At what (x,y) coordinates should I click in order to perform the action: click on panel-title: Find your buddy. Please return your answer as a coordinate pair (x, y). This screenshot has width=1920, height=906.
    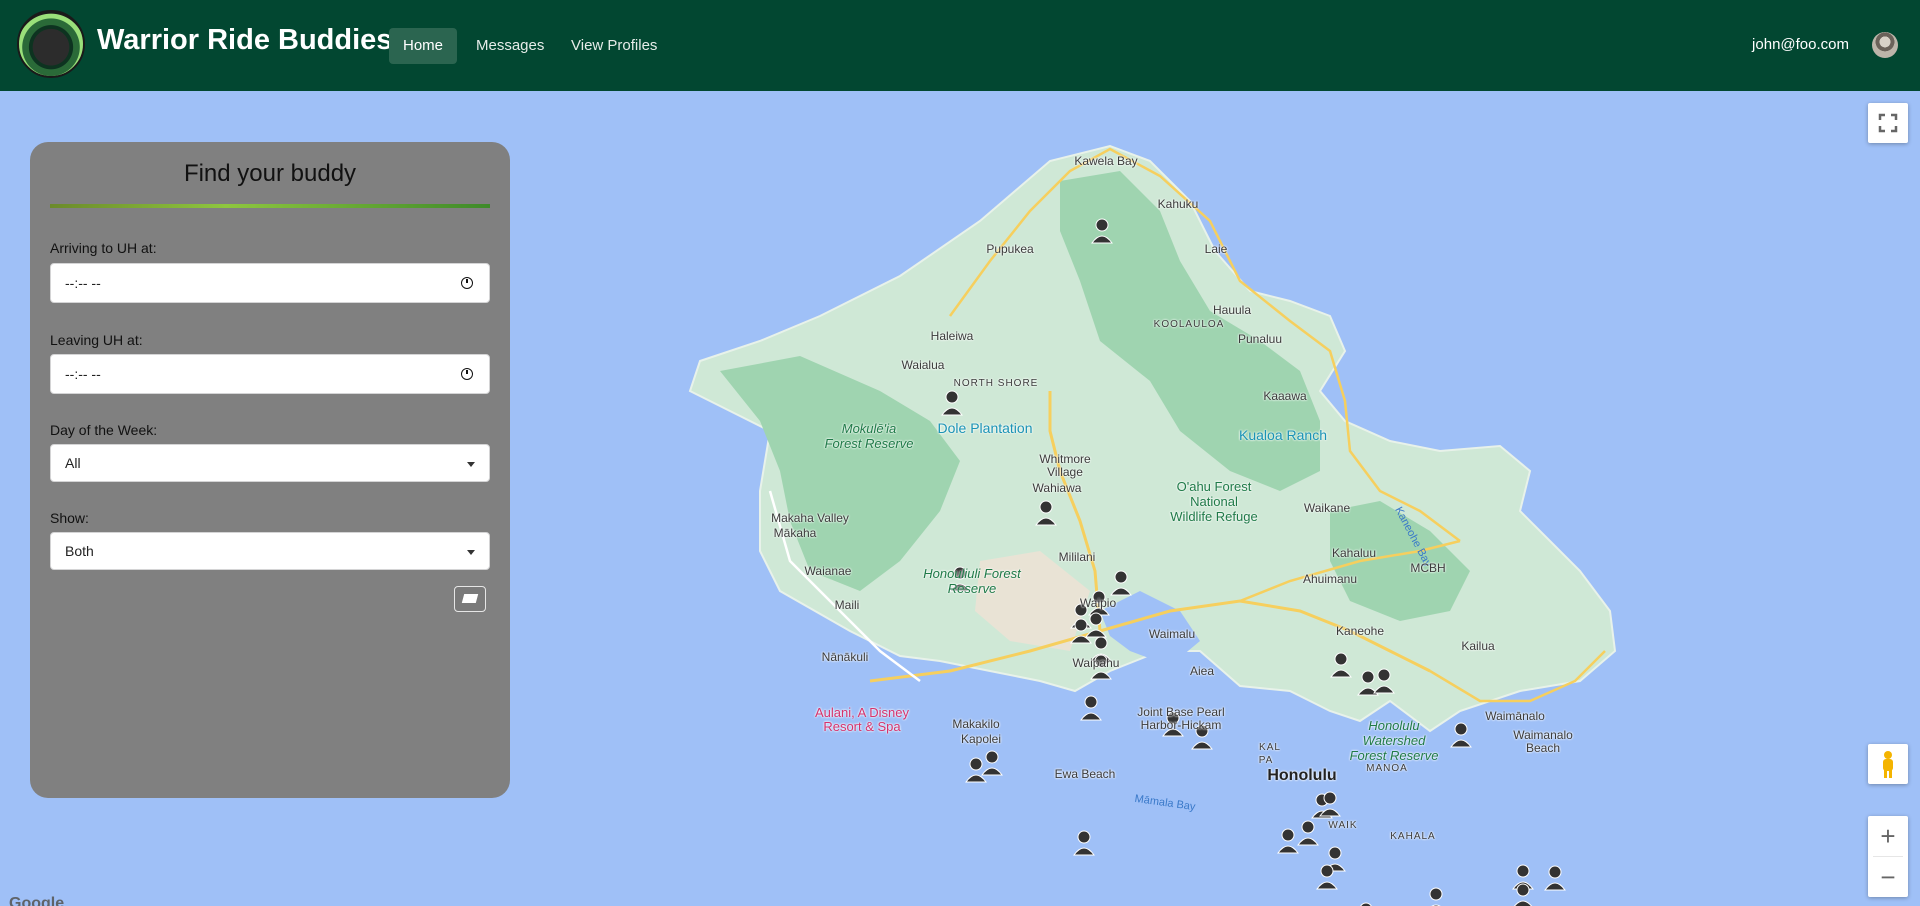
    Looking at the image, I should click on (270, 173).